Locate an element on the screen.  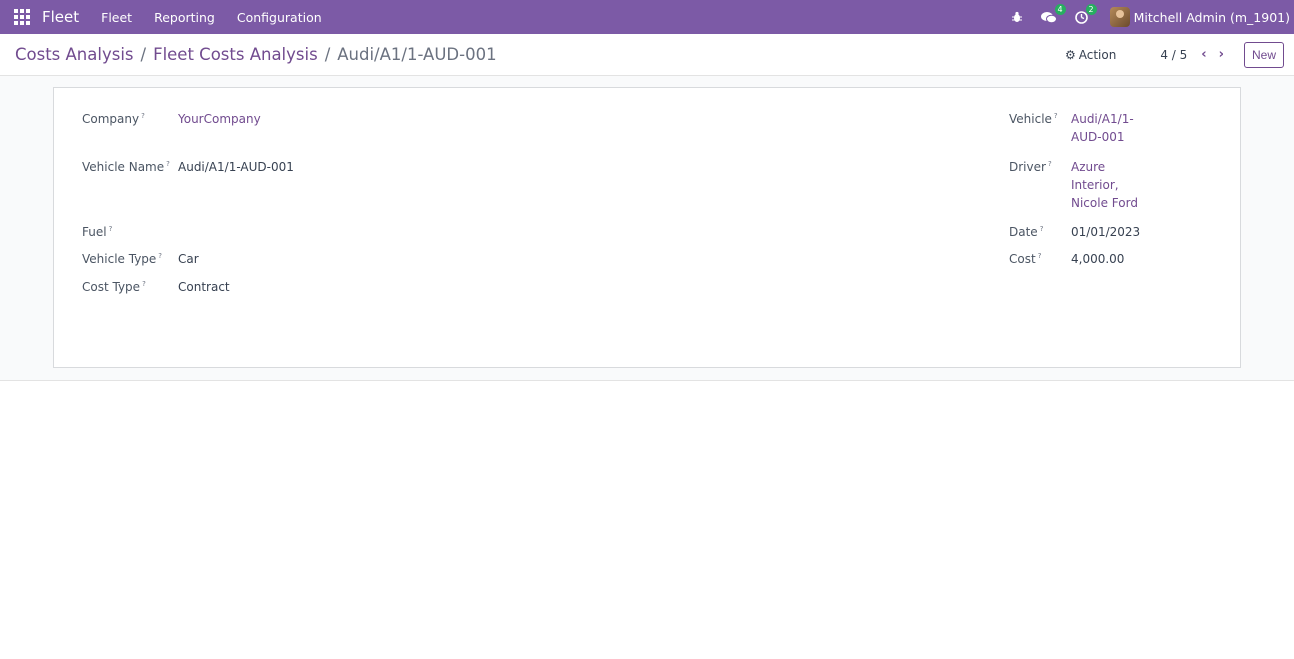
fuel-label-text: Fuel is located at coordinates (94, 232).